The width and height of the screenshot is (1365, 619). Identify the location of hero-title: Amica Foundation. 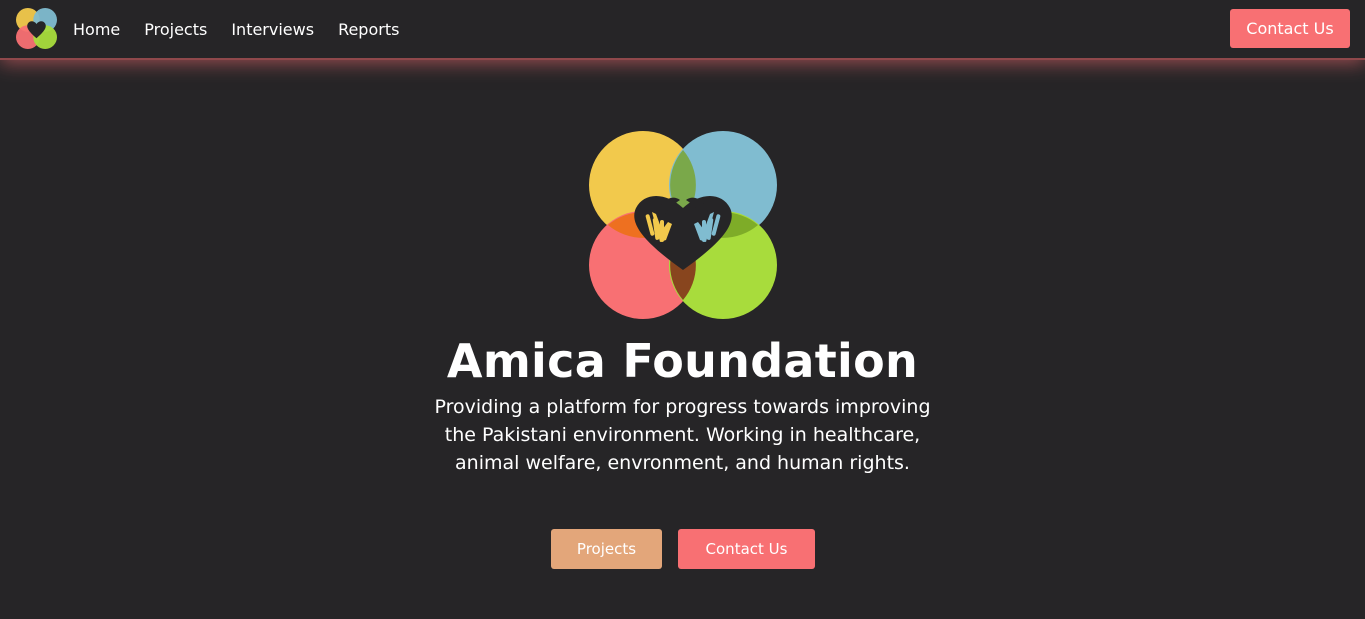
(682, 361).